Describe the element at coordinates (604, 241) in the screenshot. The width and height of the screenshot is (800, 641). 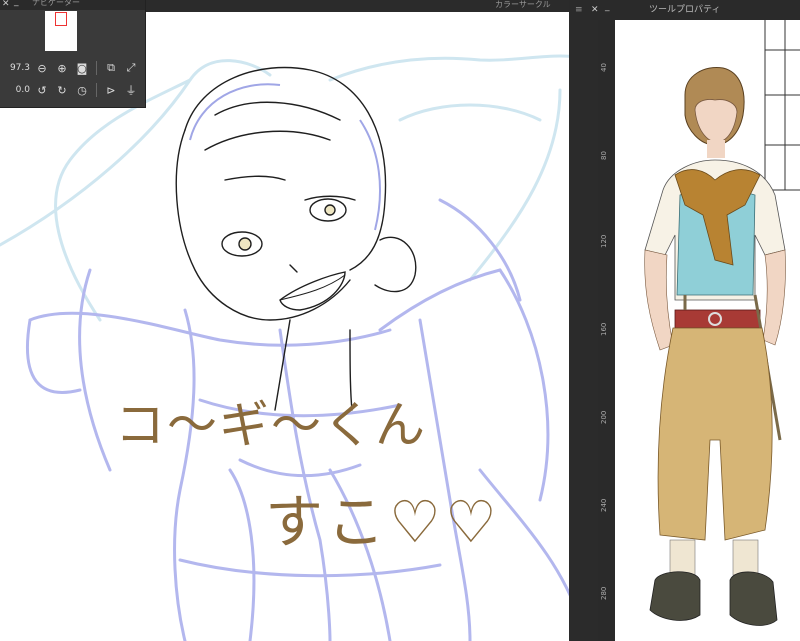
I see `ruler-tick: 120` at that location.